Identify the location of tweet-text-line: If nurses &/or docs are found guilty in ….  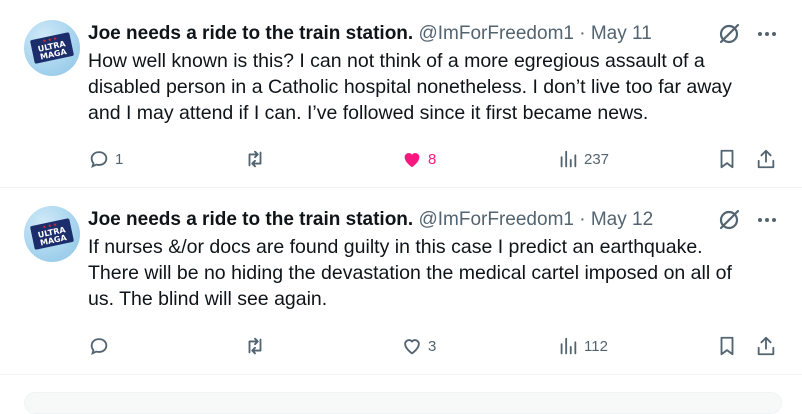
(395, 247).